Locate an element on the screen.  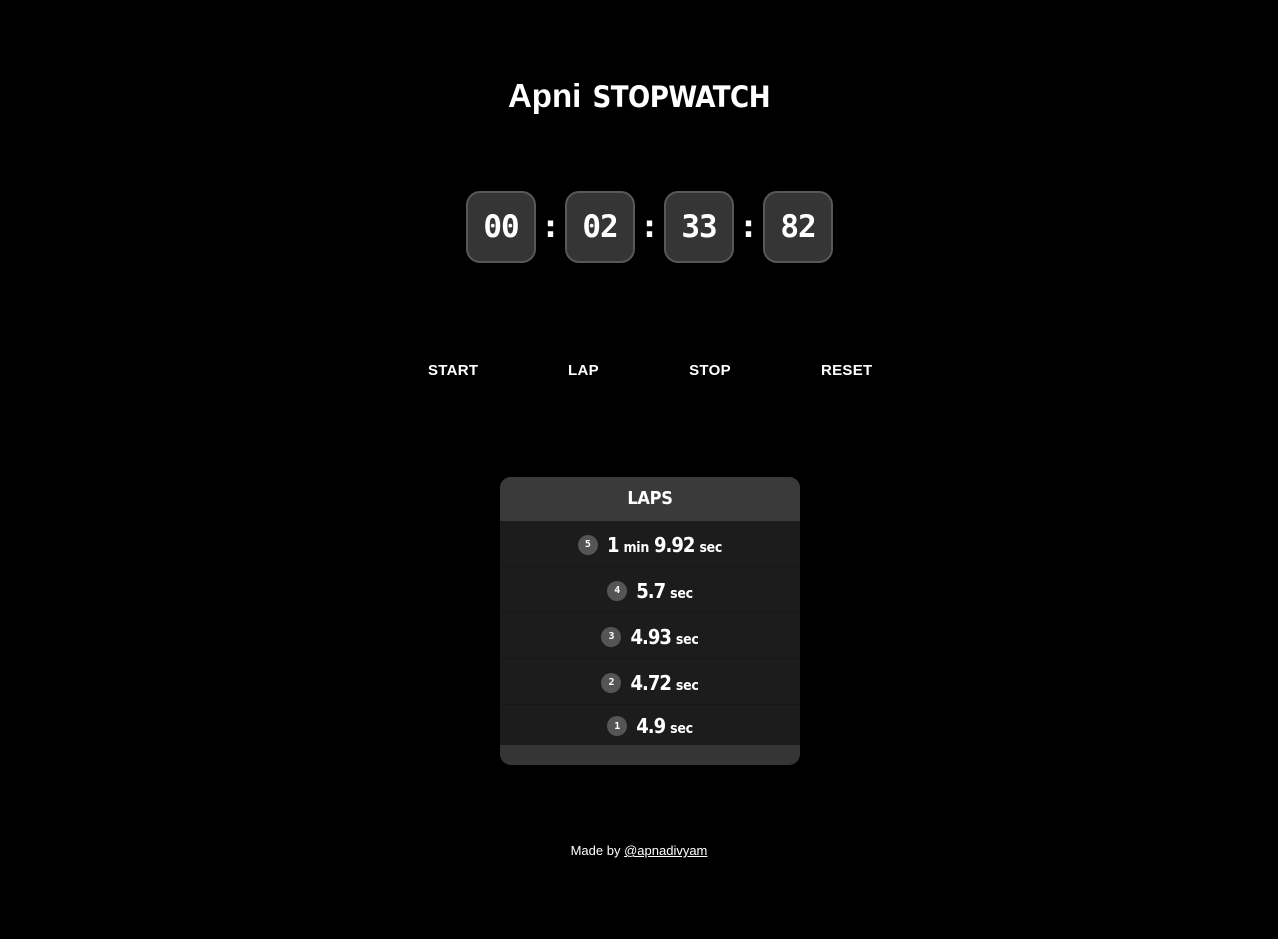
lap-time: 1 min 9.92 sec is located at coordinates (664, 545).